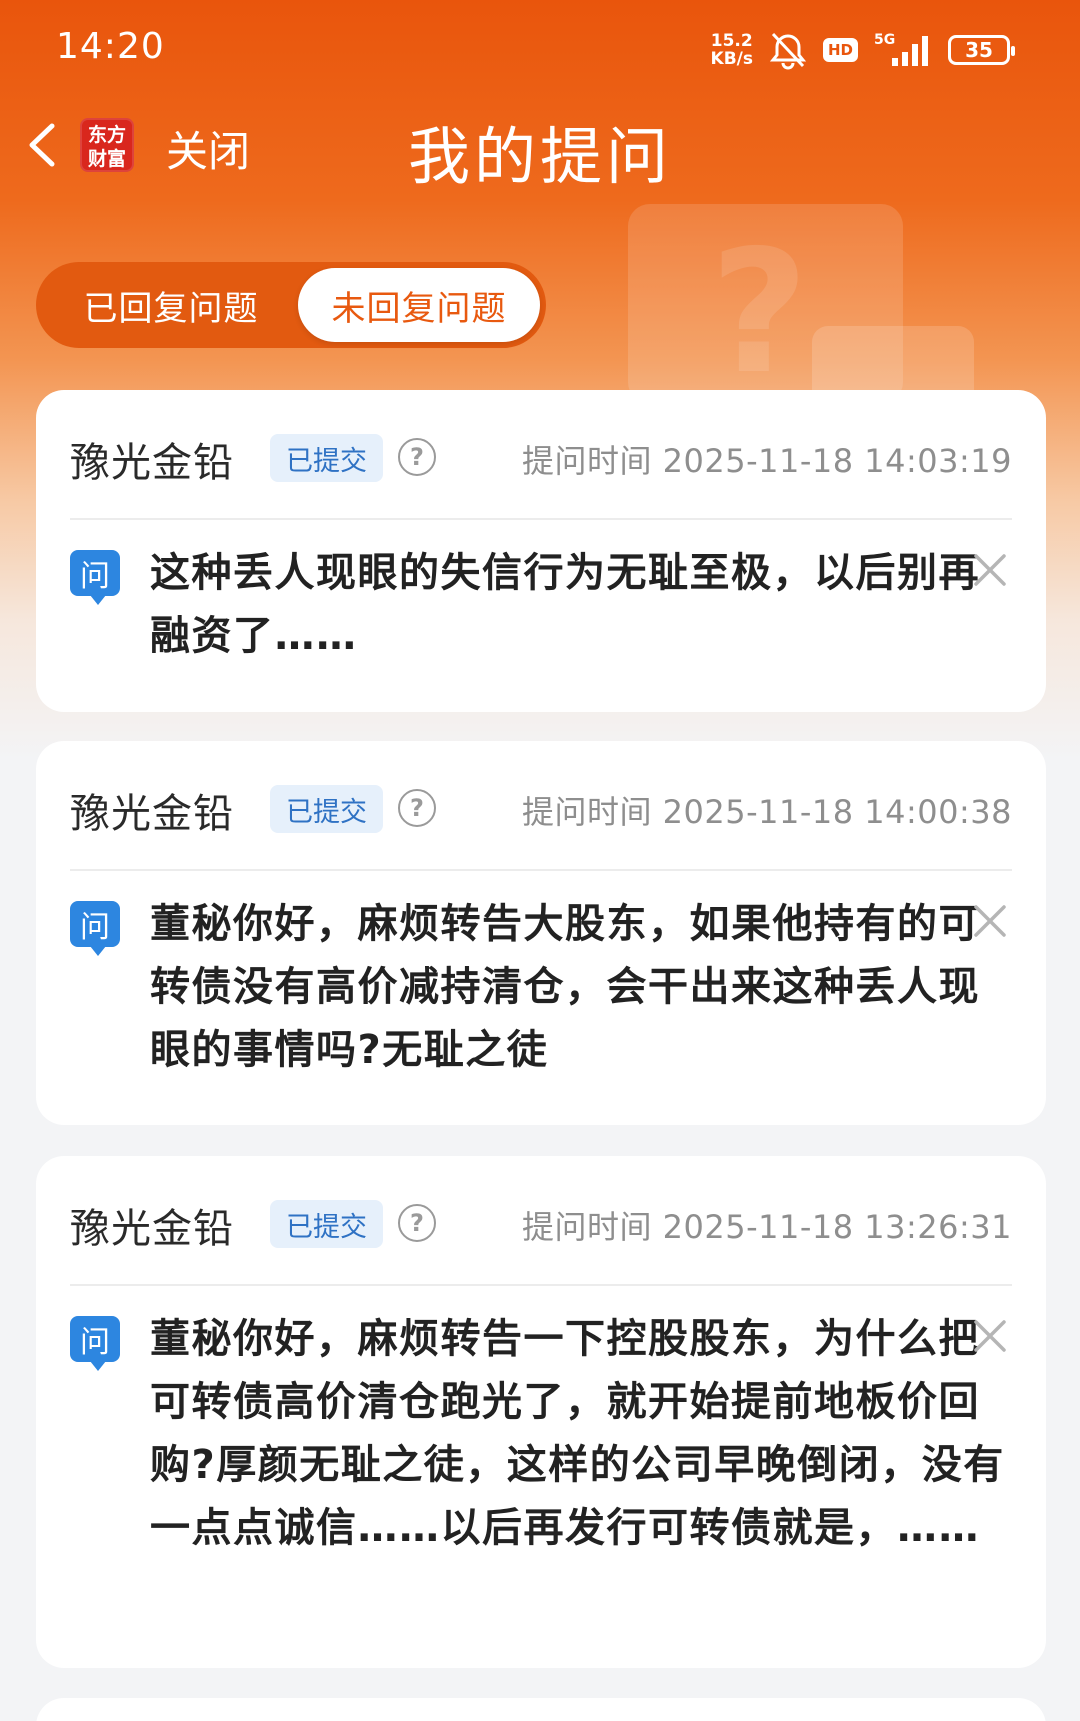  I want to click on ask-time: 提问时间 2025-11-18 14:00:38, so click(766, 812).